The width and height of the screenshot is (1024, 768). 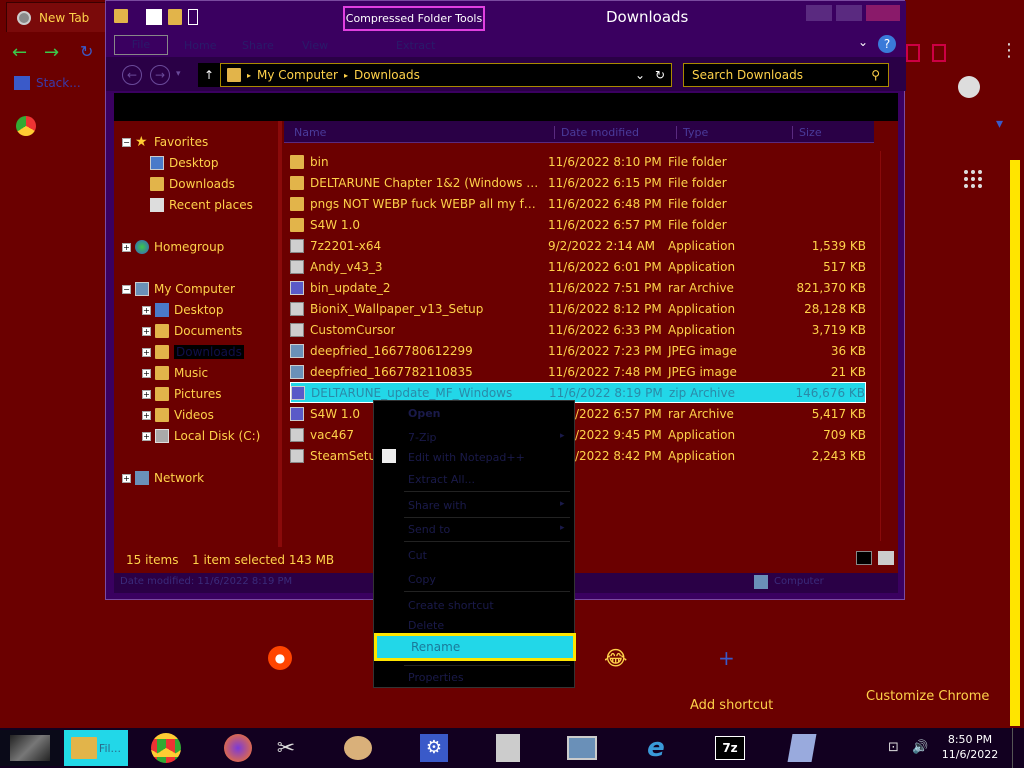 I want to click on minimize-button, so click(x=819, y=13).